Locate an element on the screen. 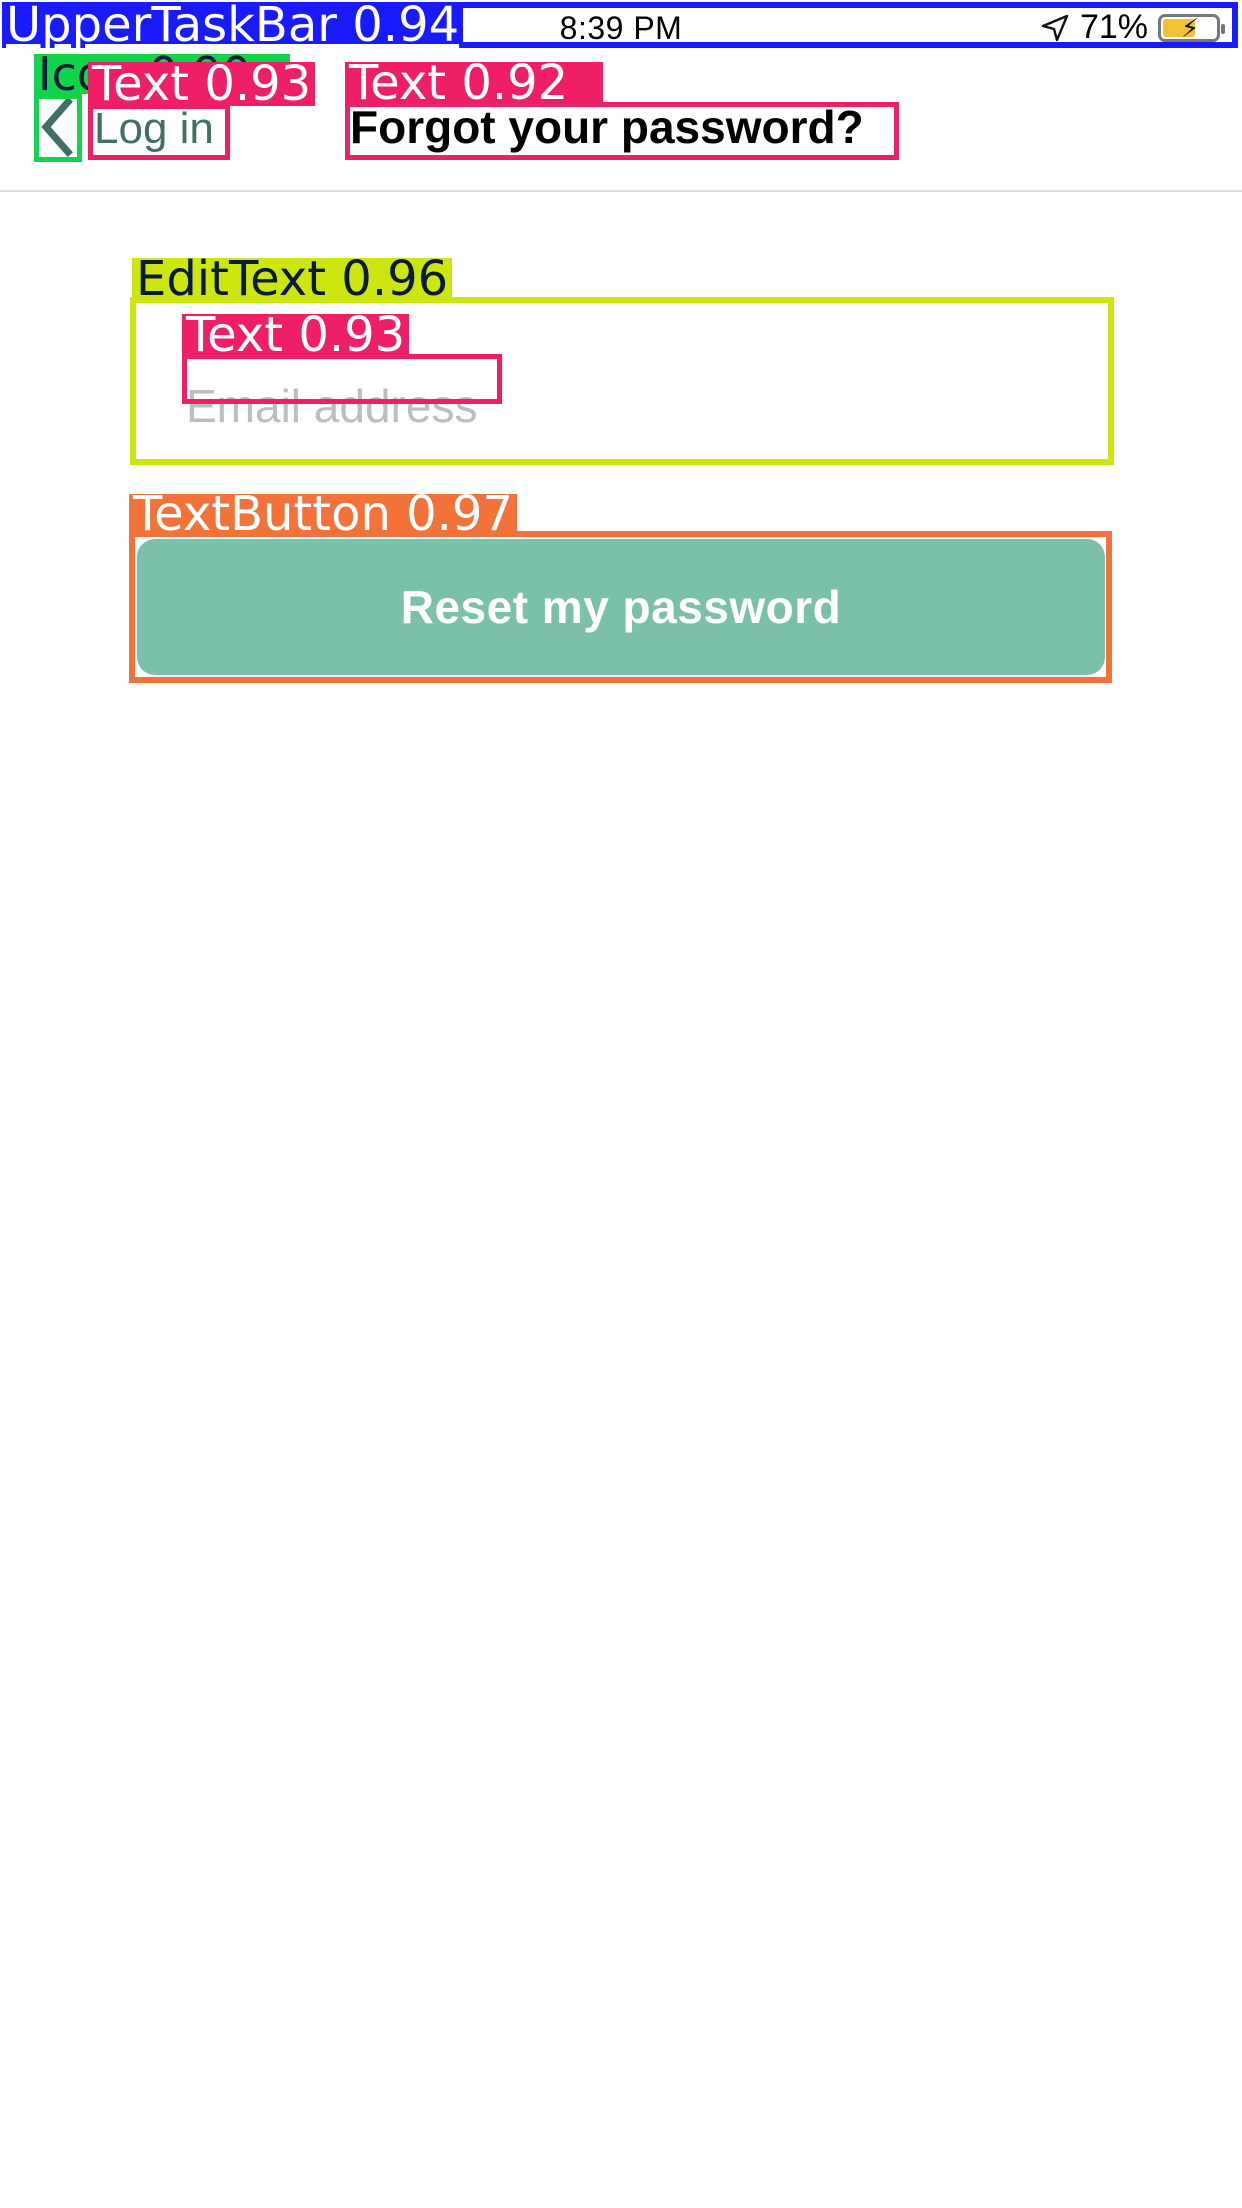 The width and height of the screenshot is (1242, 2208). annotation-label-status-bar: UpperTaskBar 0.94 is located at coordinates (233, 25).